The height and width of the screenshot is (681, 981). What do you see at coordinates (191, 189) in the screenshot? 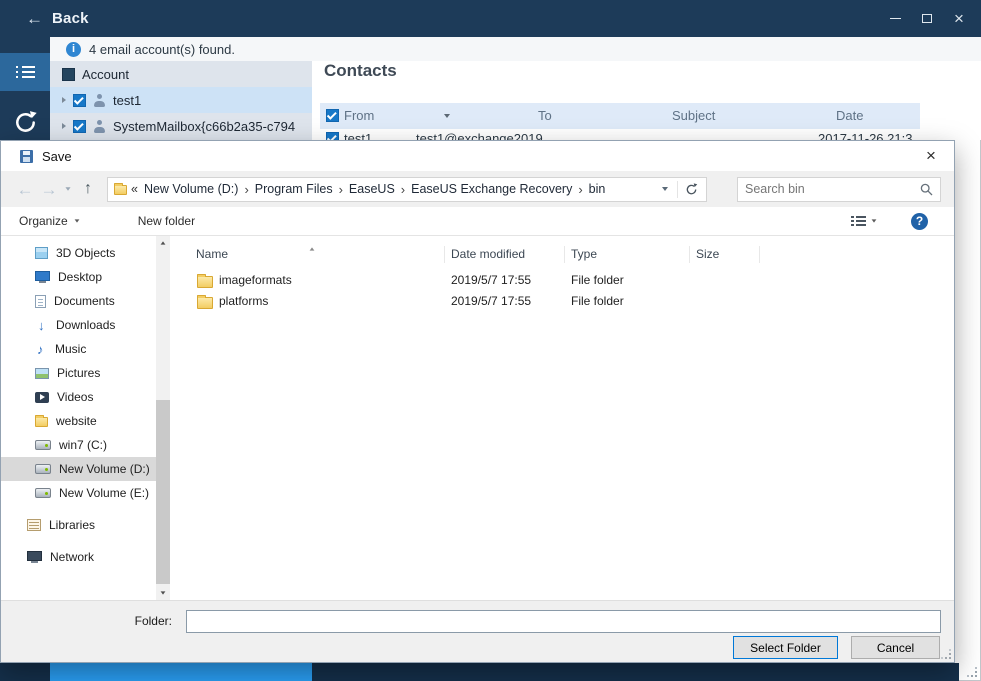
I see `breadcrumb-segment: New Volume (D:)` at bounding box center [191, 189].